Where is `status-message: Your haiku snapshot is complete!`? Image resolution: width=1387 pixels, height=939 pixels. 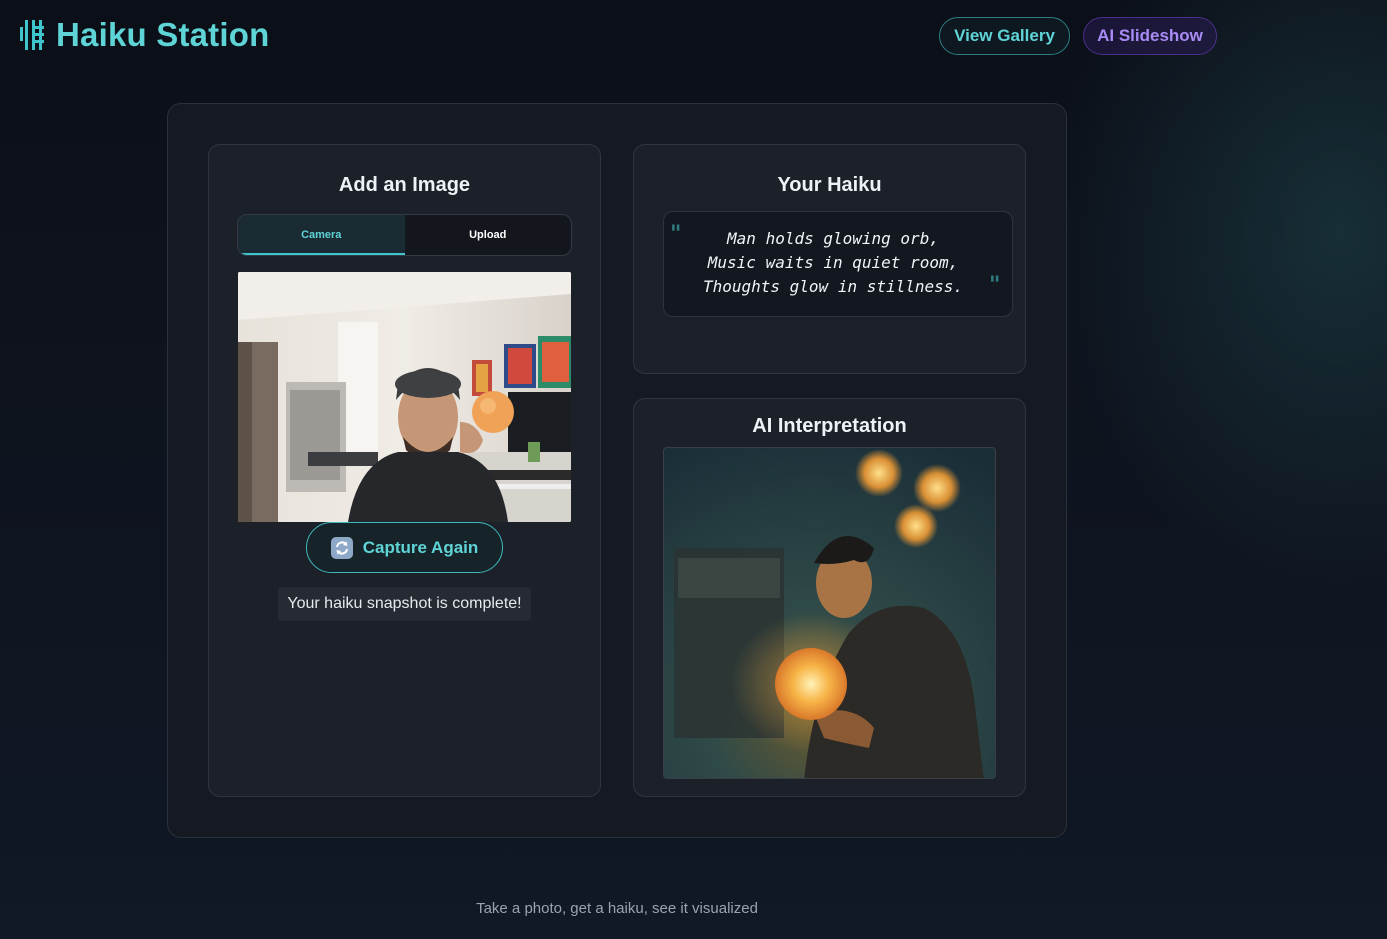
status-message: Your haiku snapshot is complete! is located at coordinates (404, 604).